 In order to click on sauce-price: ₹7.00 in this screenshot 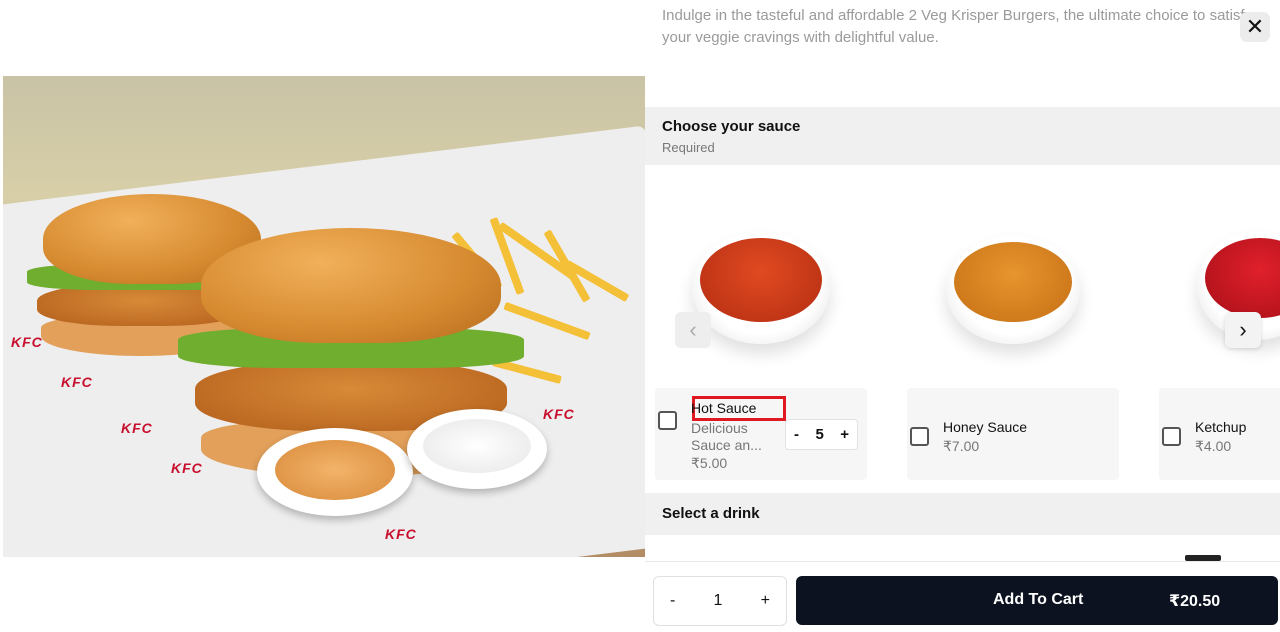, I will do `click(961, 446)`.